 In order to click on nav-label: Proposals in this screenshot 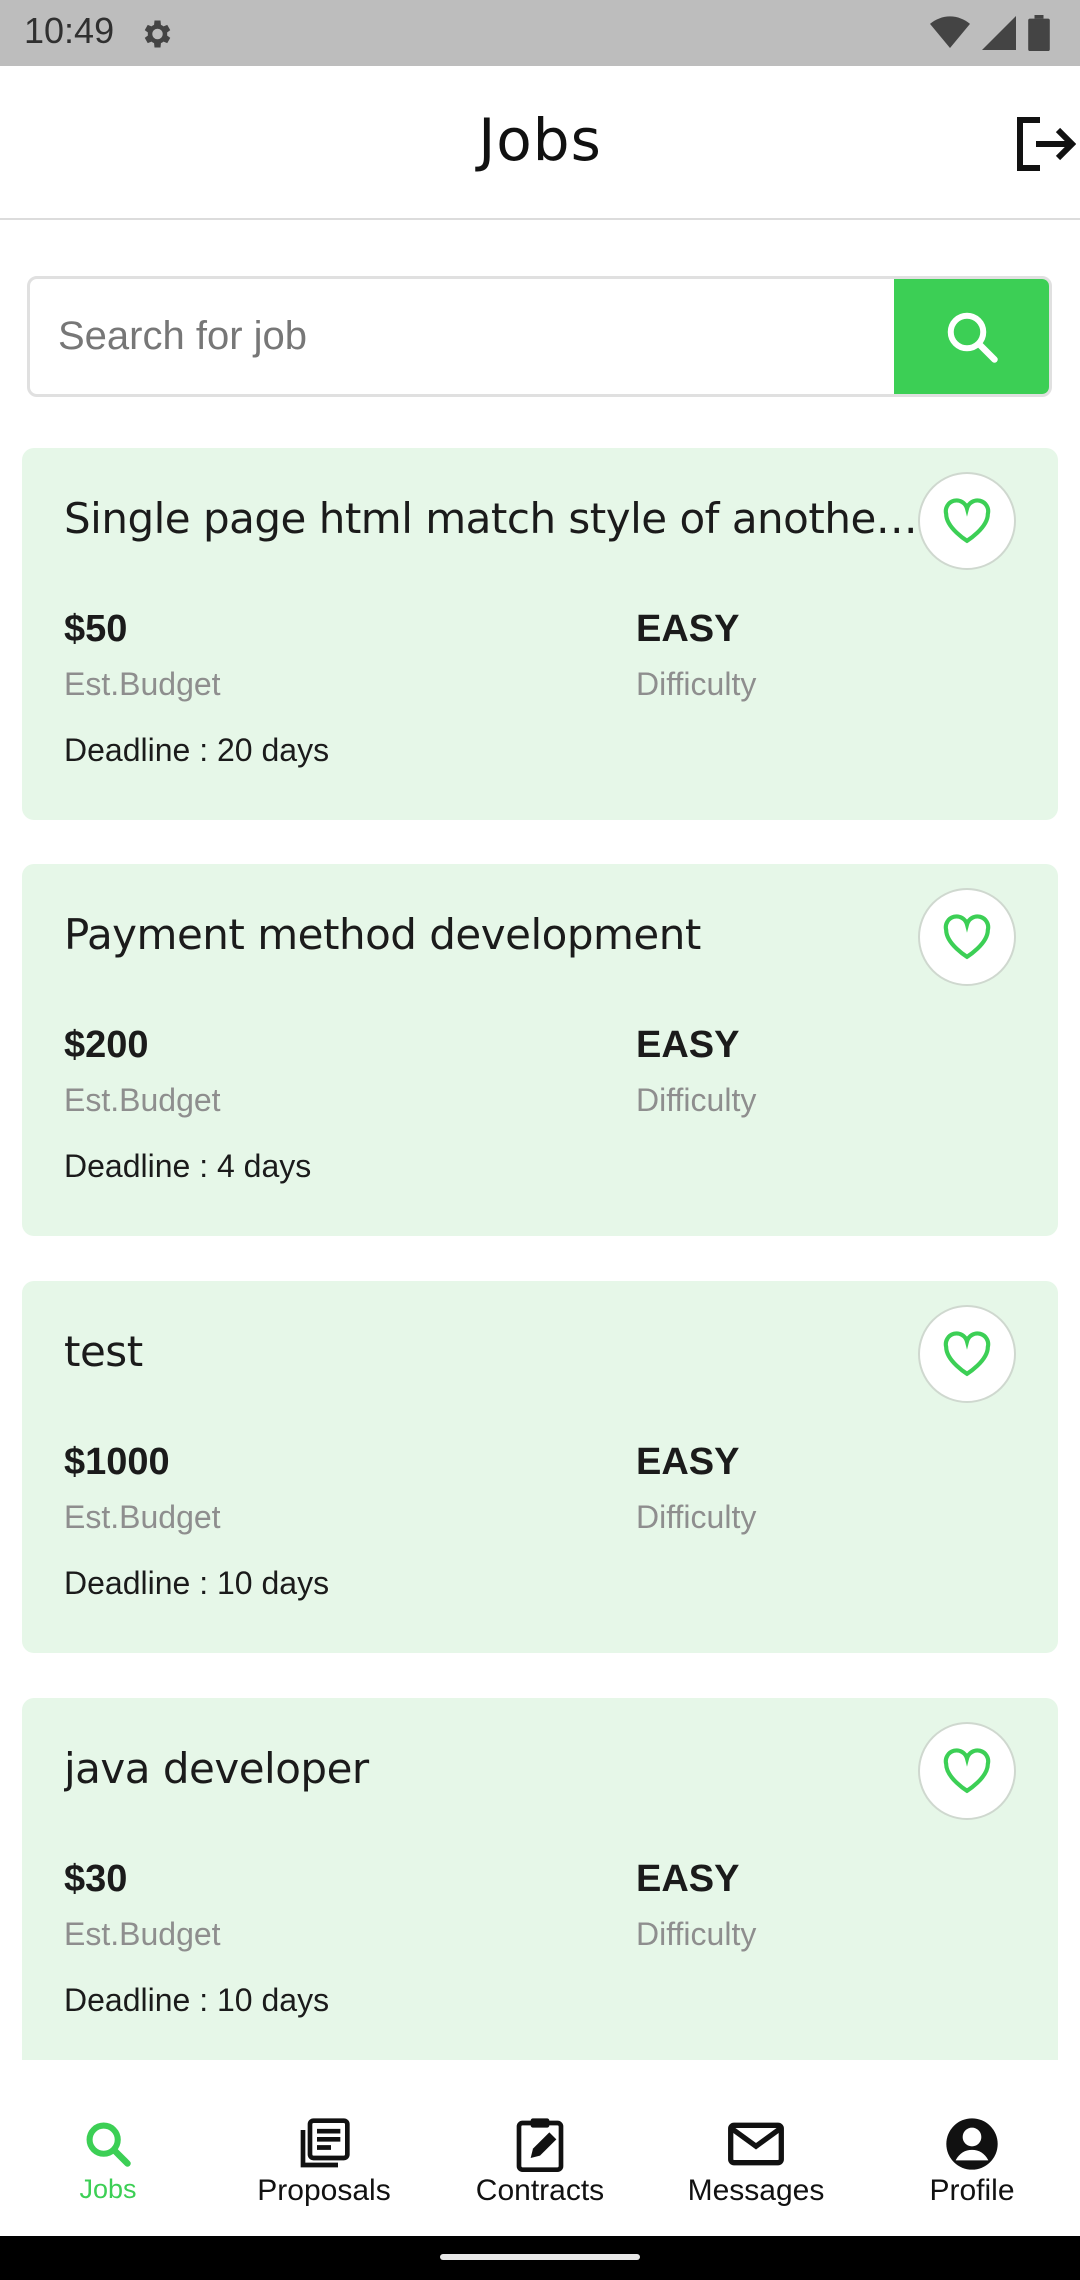, I will do `click(324, 2190)`.